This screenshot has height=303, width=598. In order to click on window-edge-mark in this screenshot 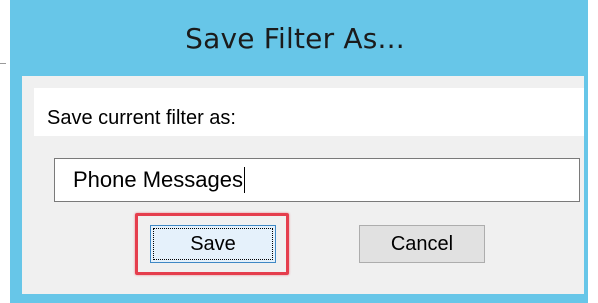, I will do `click(3, 63)`.